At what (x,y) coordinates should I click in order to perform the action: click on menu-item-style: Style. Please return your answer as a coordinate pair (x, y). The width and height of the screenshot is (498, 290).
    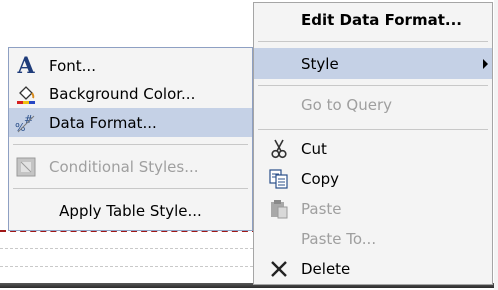
    Looking at the image, I should click on (373, 63).